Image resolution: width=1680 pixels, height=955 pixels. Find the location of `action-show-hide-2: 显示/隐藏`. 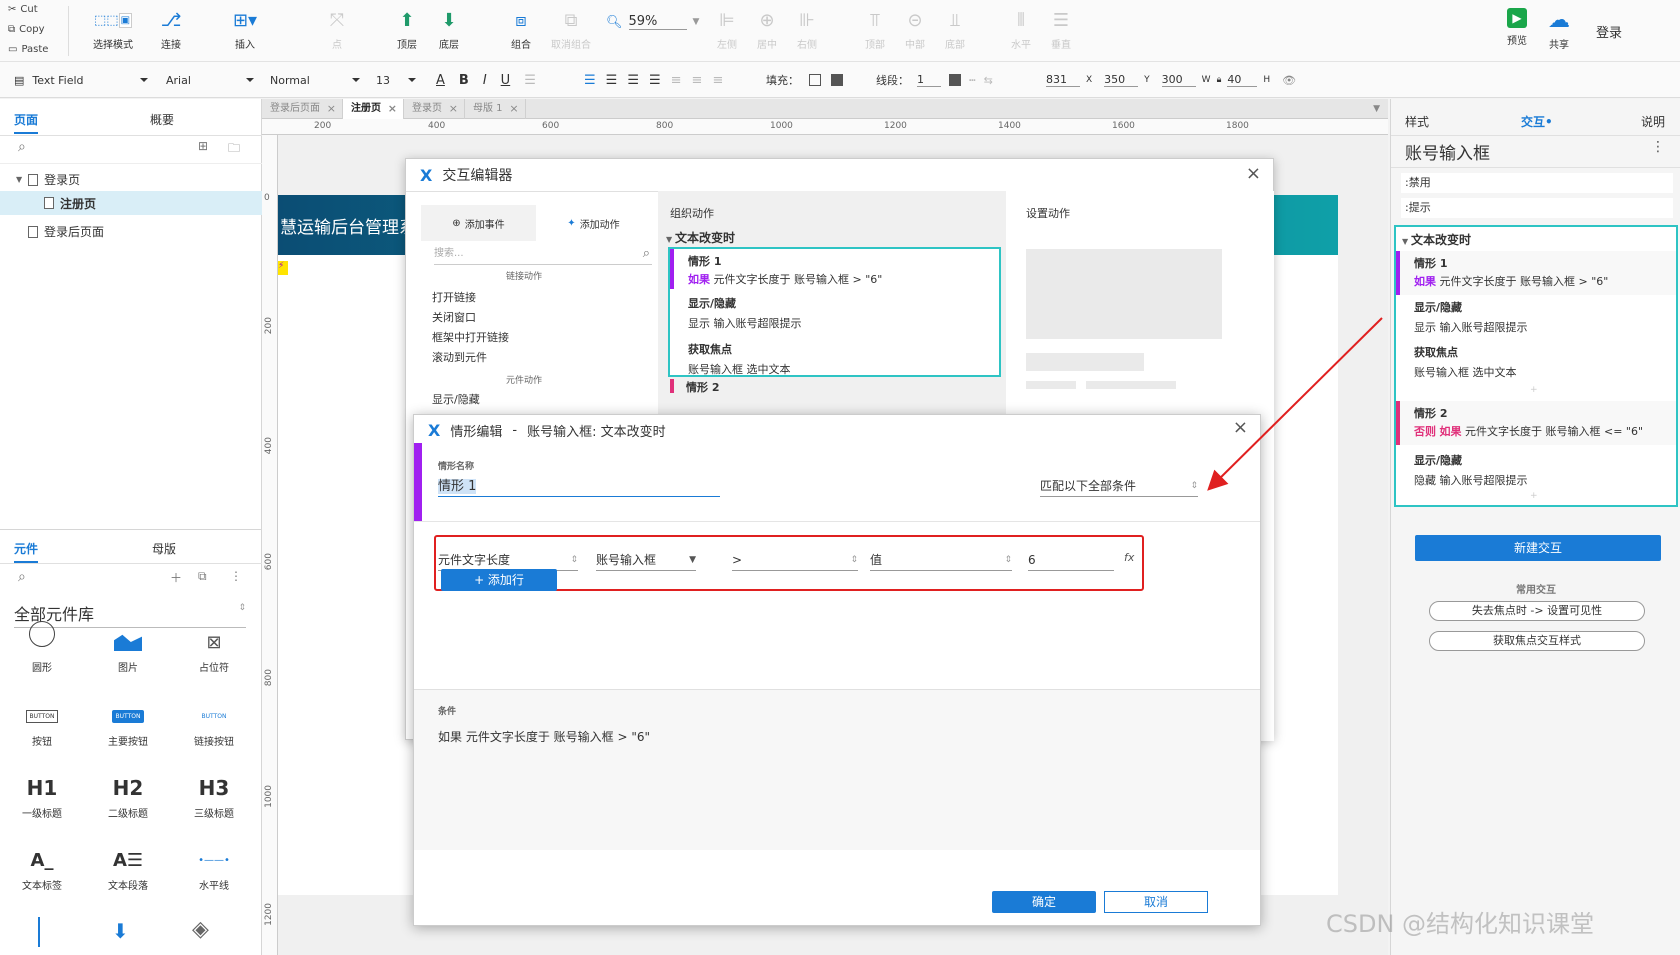

action-show-hide-2: 显示/隐藏 is located at coordinates (1438, 460).